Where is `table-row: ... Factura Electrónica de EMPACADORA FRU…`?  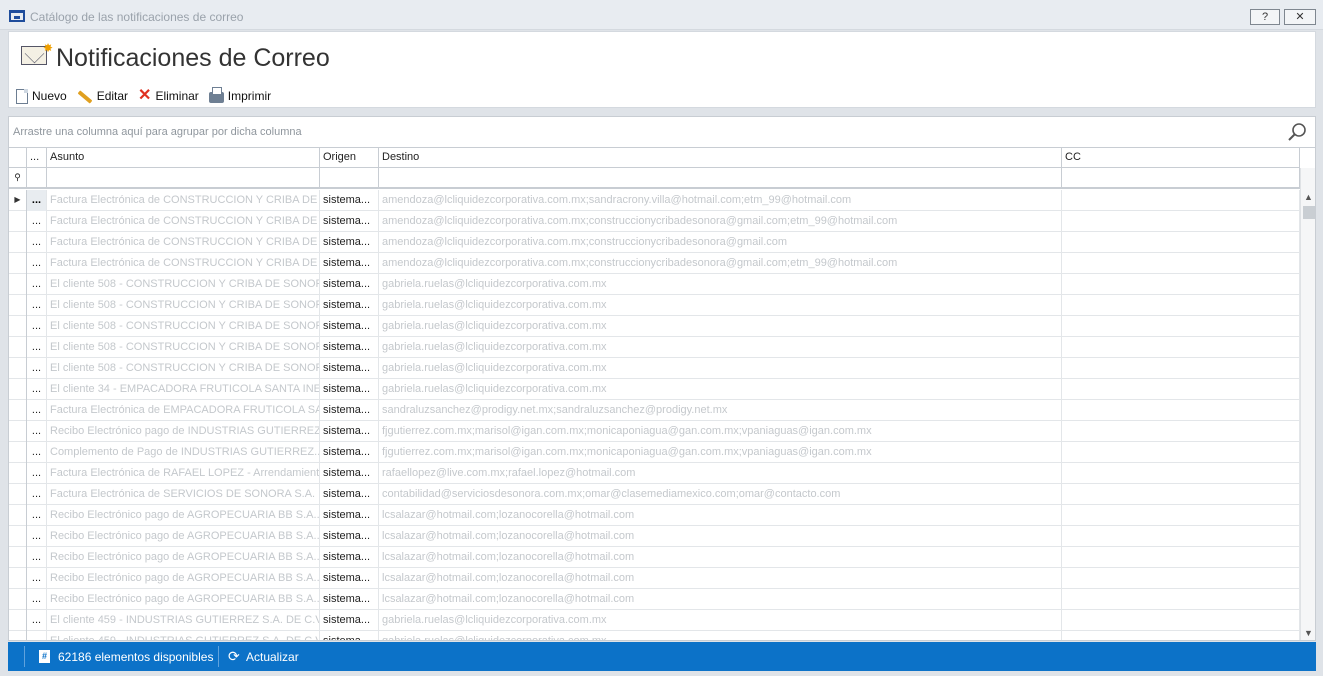 table-row: ... Factura Electrónica de EMPACADORA FRU… is located at coordinates (654, 410).